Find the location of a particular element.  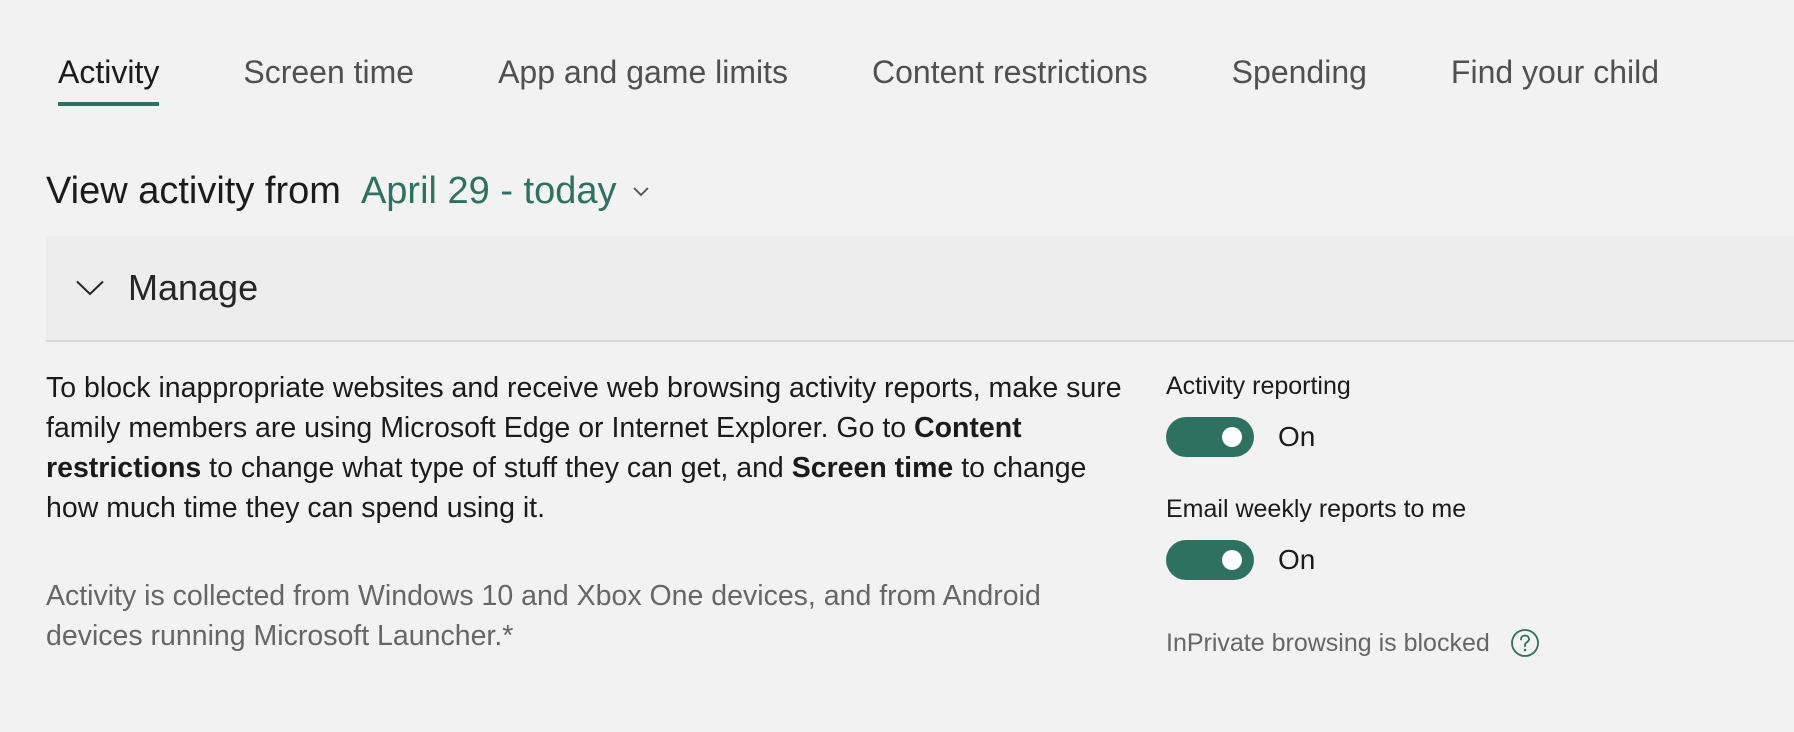

email-reports-toggle-row: On is located at coordinates (1353, 560).